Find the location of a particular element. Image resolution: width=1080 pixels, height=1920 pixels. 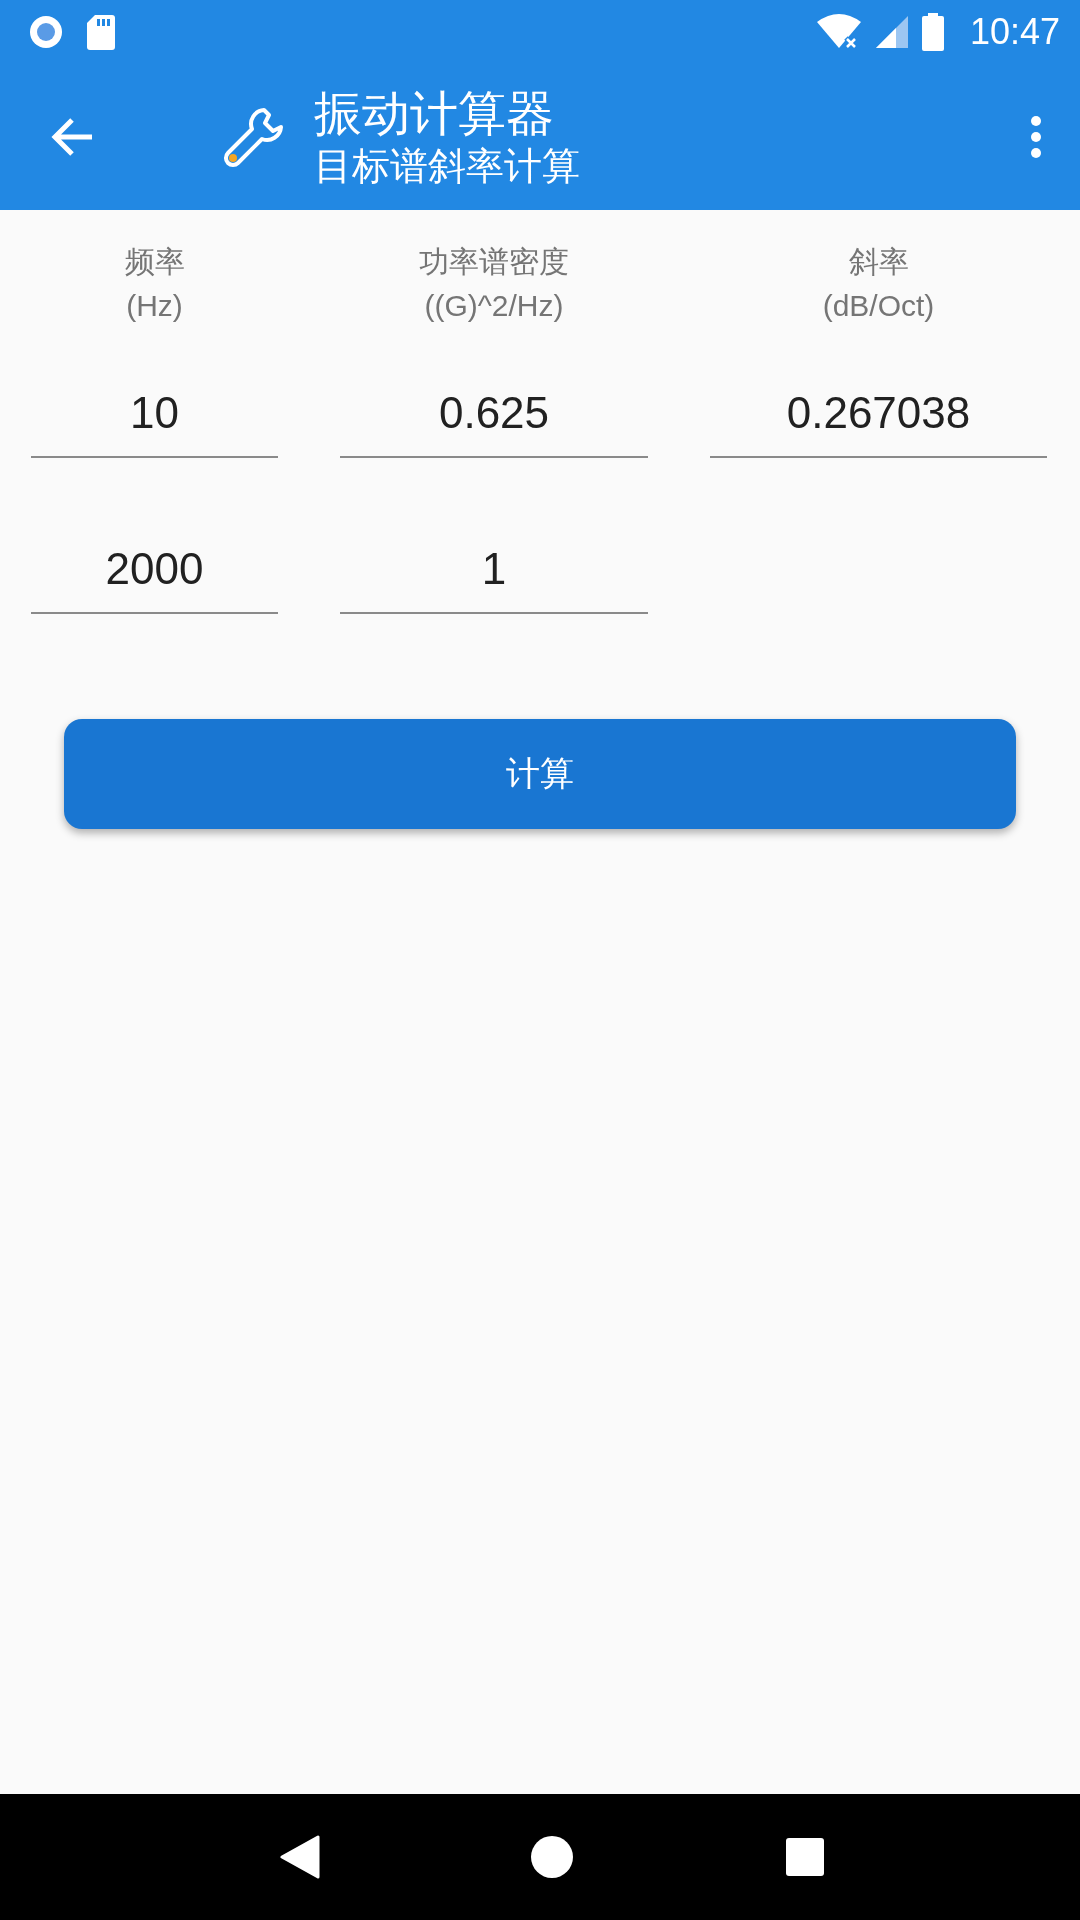

wifi-icon is located at coordinates (838, 31).